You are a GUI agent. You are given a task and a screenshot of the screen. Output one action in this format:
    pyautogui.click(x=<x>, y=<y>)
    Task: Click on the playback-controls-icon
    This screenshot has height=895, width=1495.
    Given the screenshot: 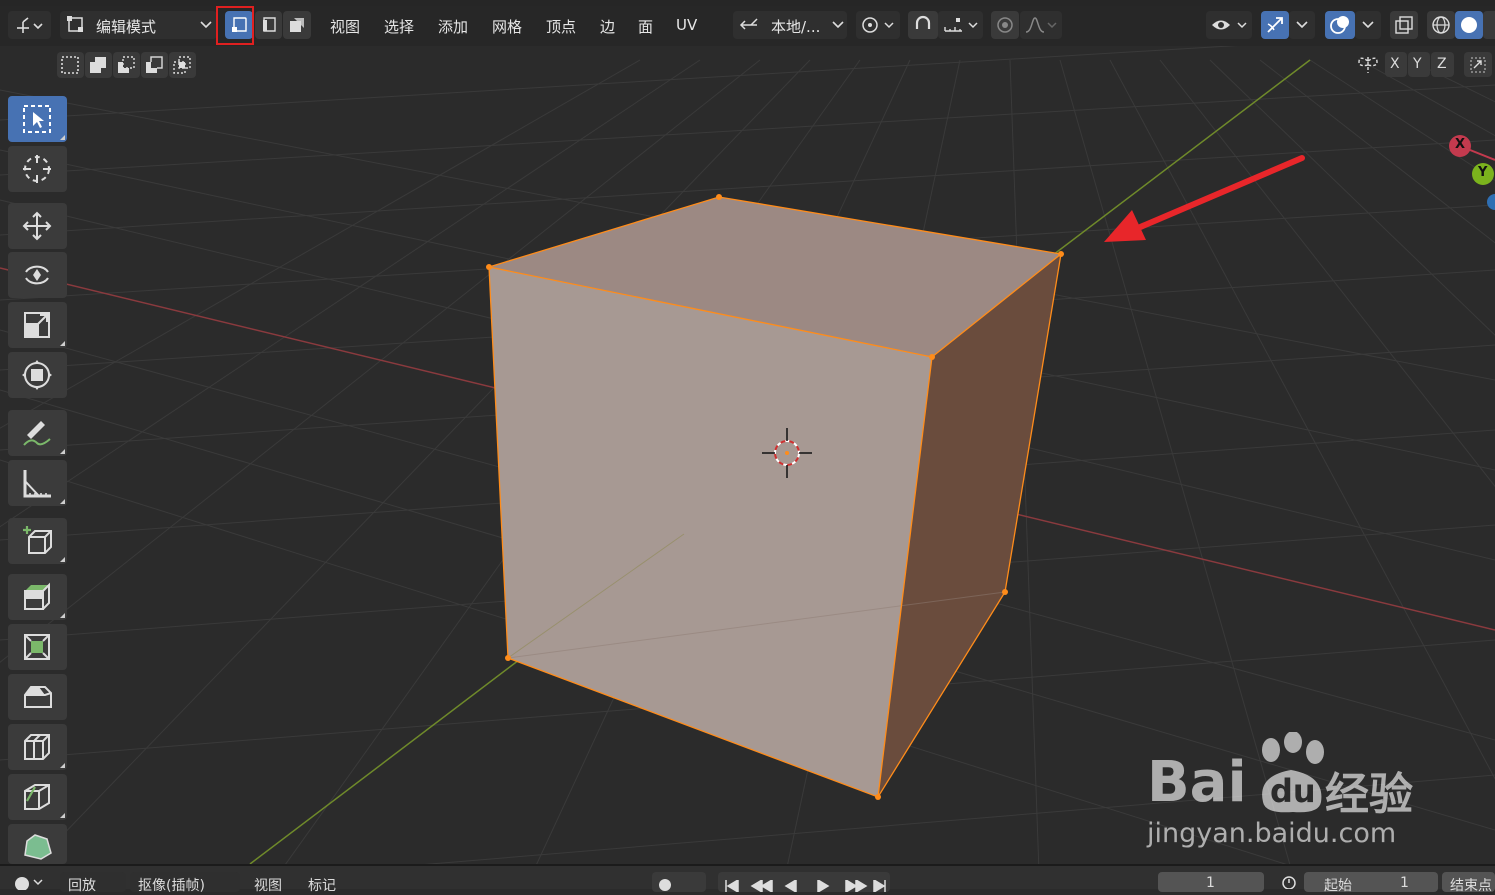 What is the action you would take?
    pyautogui.click(x=805, y=886)
    